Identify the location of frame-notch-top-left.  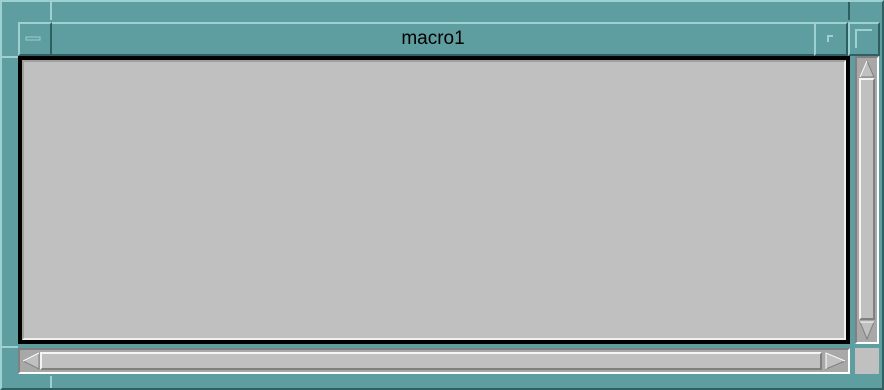
(51, 11).